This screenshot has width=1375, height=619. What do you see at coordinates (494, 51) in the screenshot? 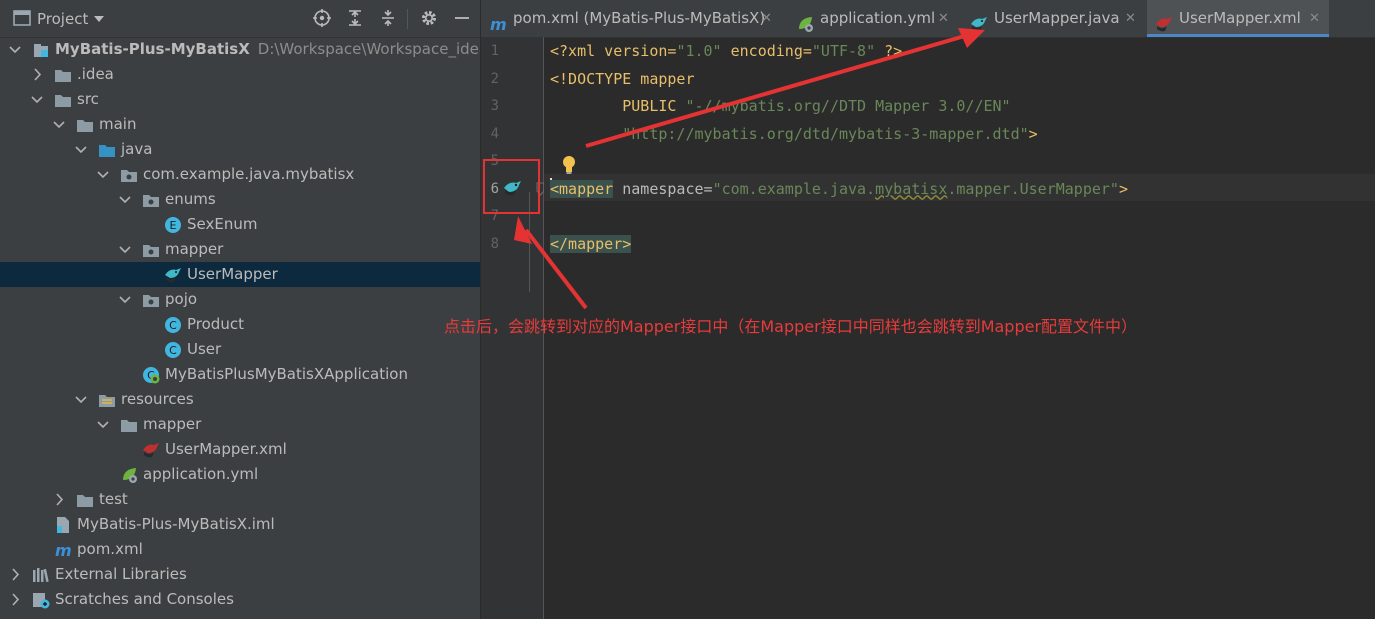
I see `line-number: 1` at bounding box center [494, 51].